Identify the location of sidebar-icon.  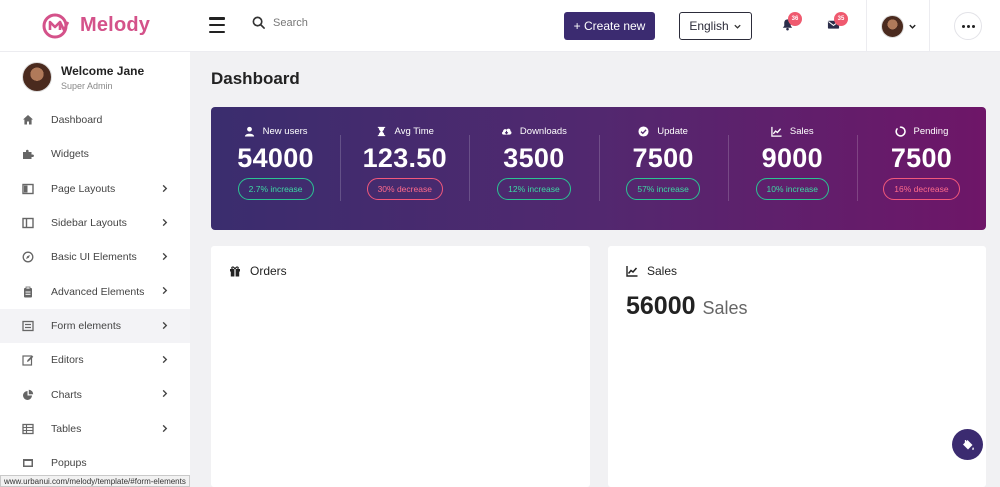
(28, 223).